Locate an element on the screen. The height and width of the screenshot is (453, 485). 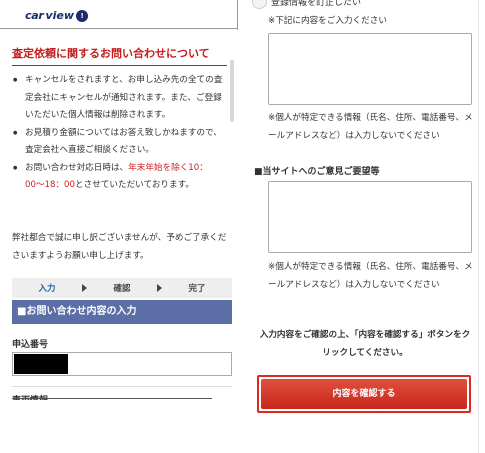
confirm-button: 内容を確認する is located at coordinates (364, 394).